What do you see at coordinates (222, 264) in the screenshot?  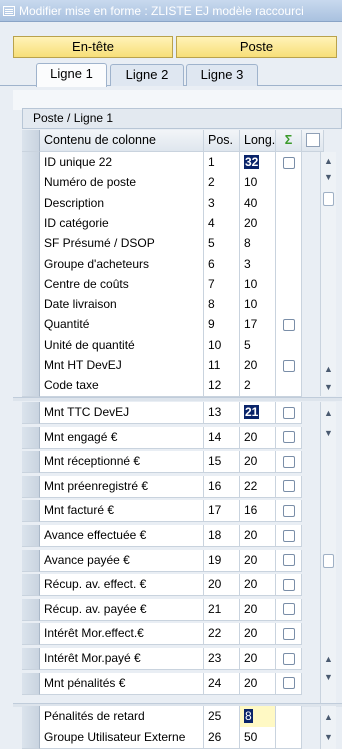 I see `column-position: 6` at bounding box center [222, 264].